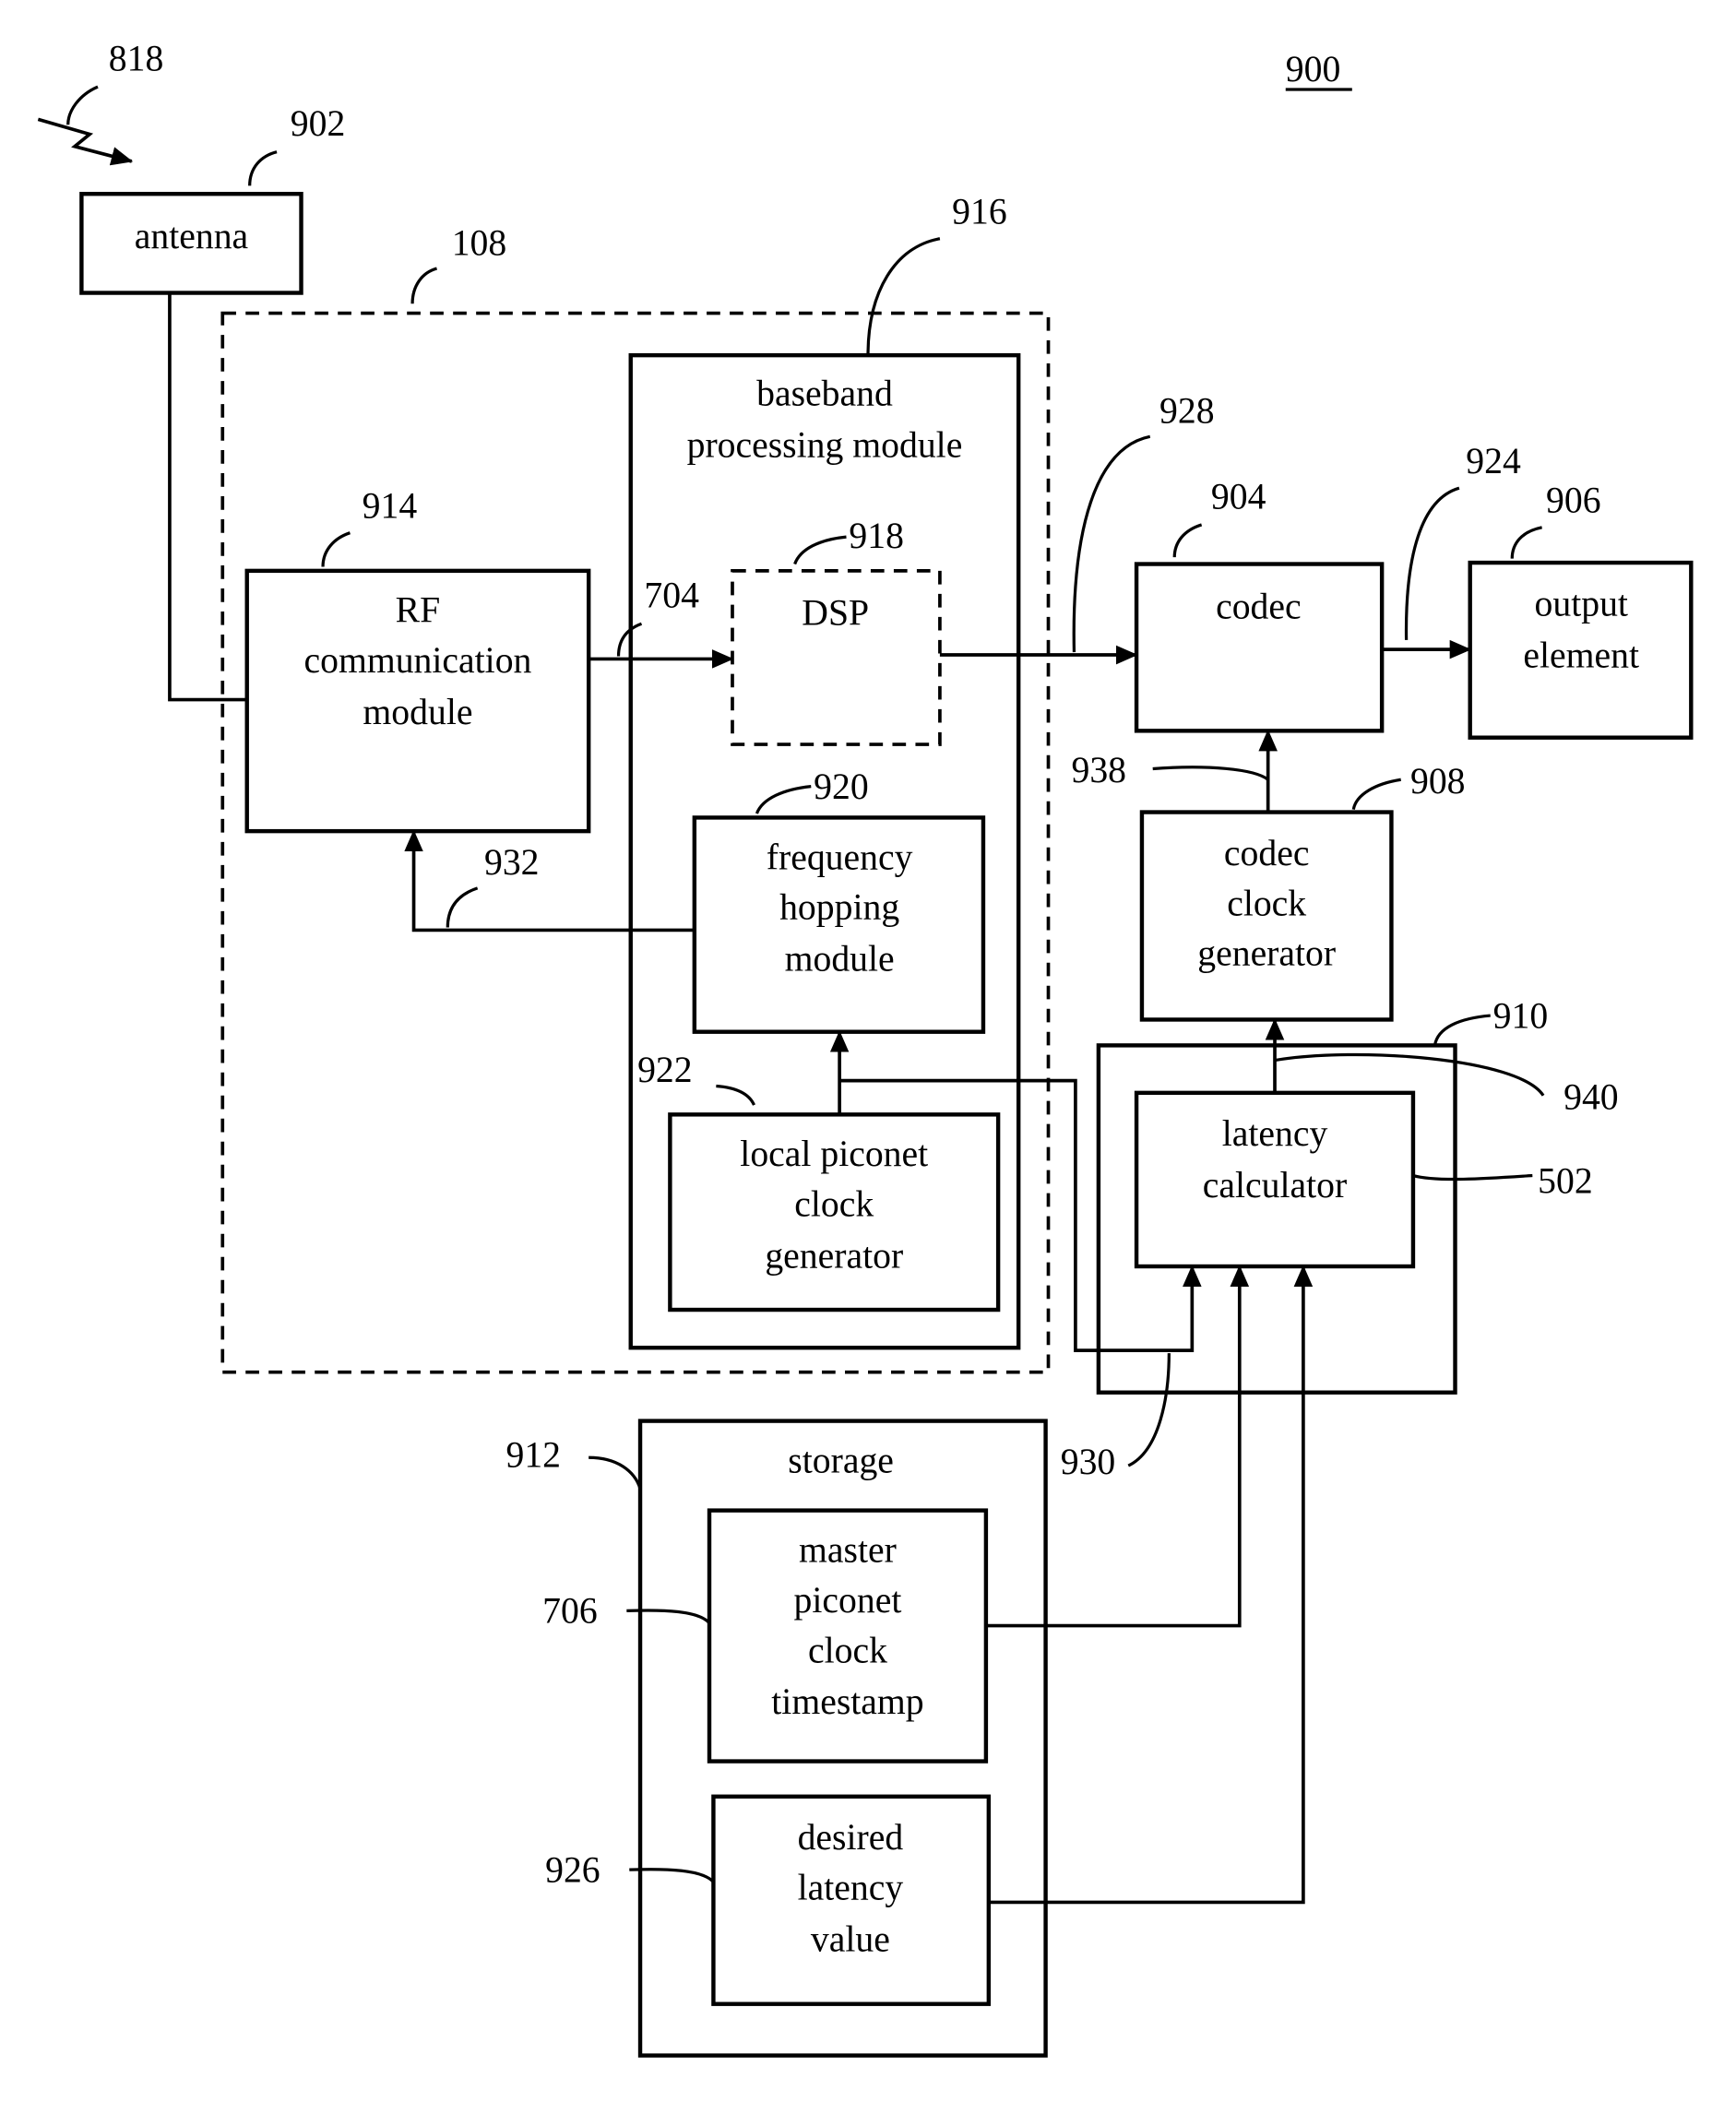  I want to click on output-label-1: output, so click(1581, 604).